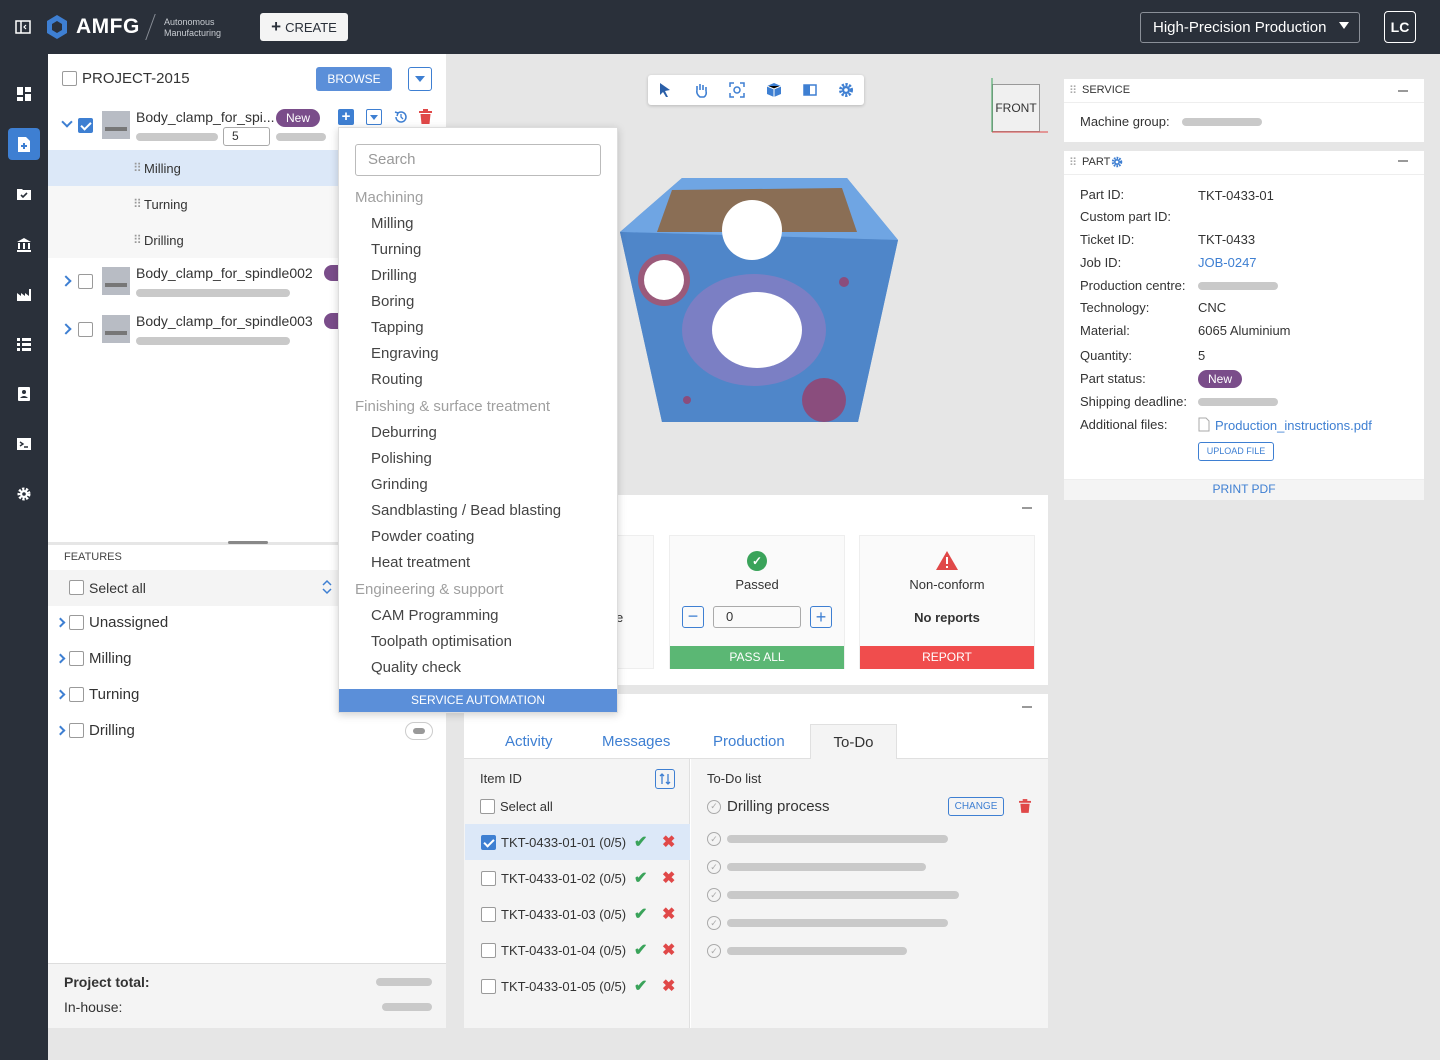  What do you see at coordinates (23, 27) in the screenshot?
I see `sidebar-toggle-icon` at bounding box center [23, 27].